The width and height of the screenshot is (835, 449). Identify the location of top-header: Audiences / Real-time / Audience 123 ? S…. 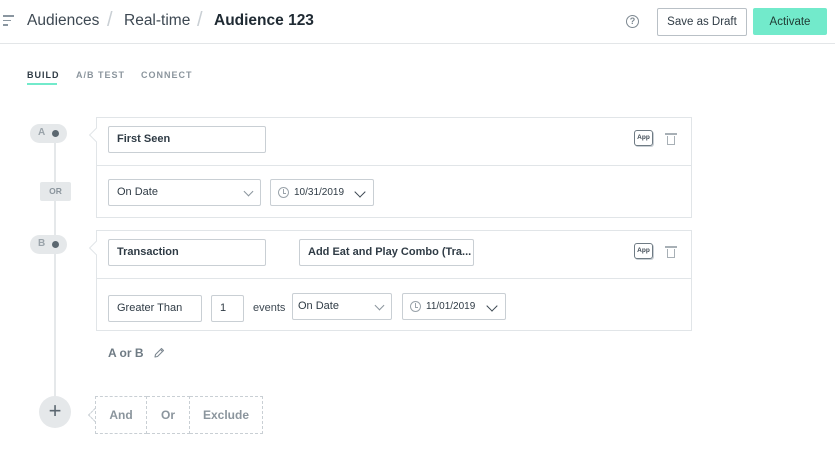
(417, 22).